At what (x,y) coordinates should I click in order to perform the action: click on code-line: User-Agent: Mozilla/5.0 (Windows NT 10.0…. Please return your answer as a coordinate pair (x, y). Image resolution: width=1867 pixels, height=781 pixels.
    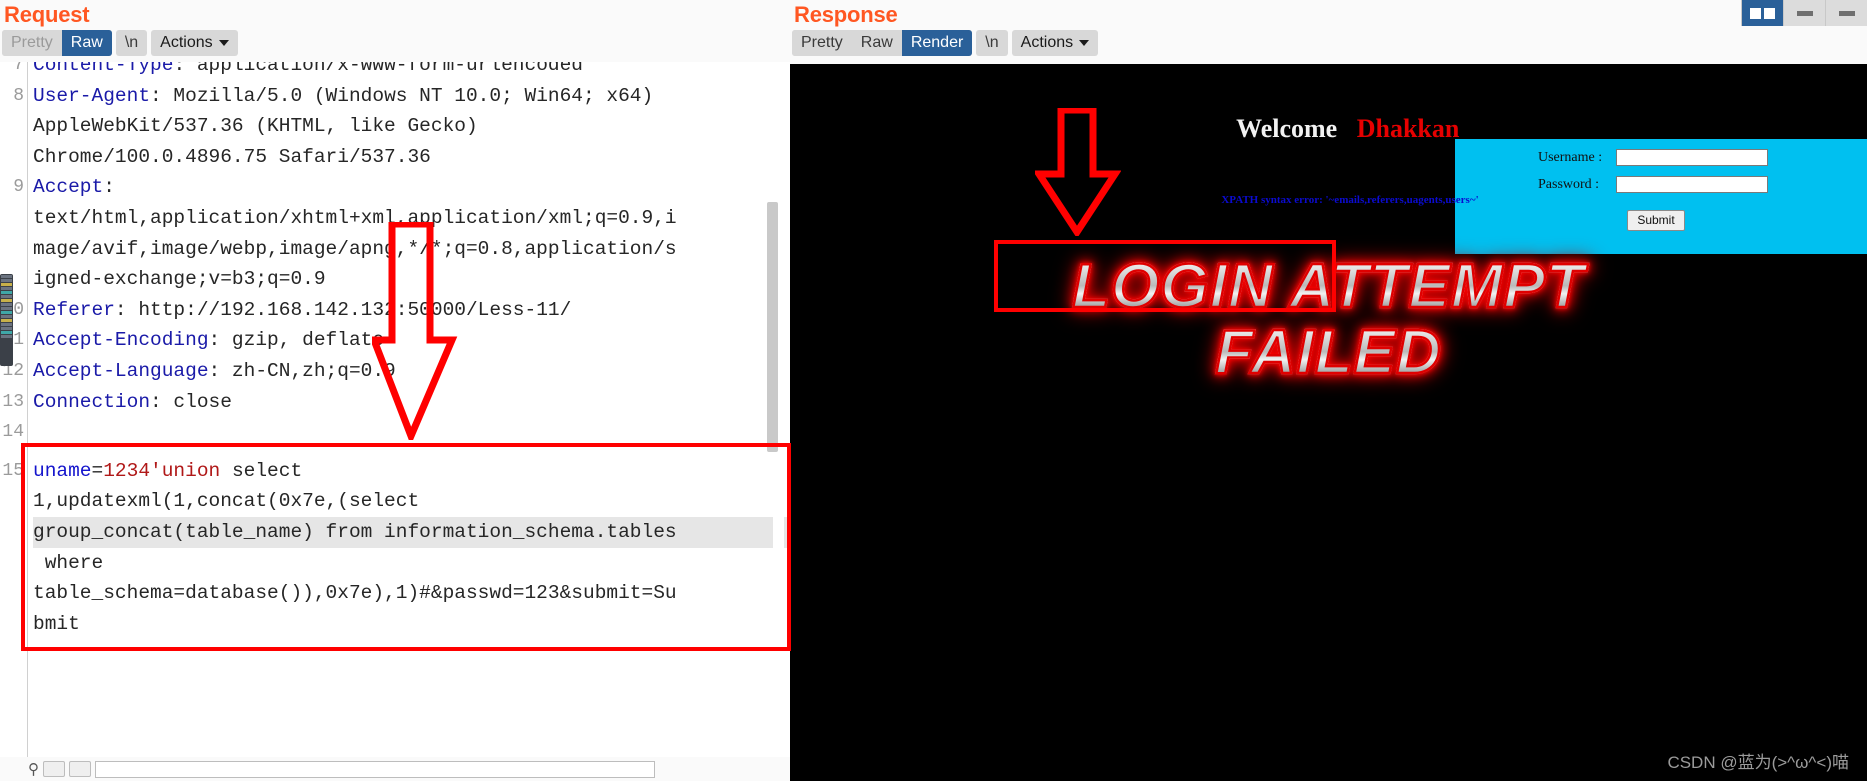
    Looking at the image, I should click on (411, 96).